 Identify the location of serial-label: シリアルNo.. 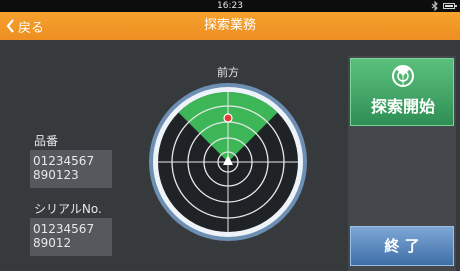
(68, 209).